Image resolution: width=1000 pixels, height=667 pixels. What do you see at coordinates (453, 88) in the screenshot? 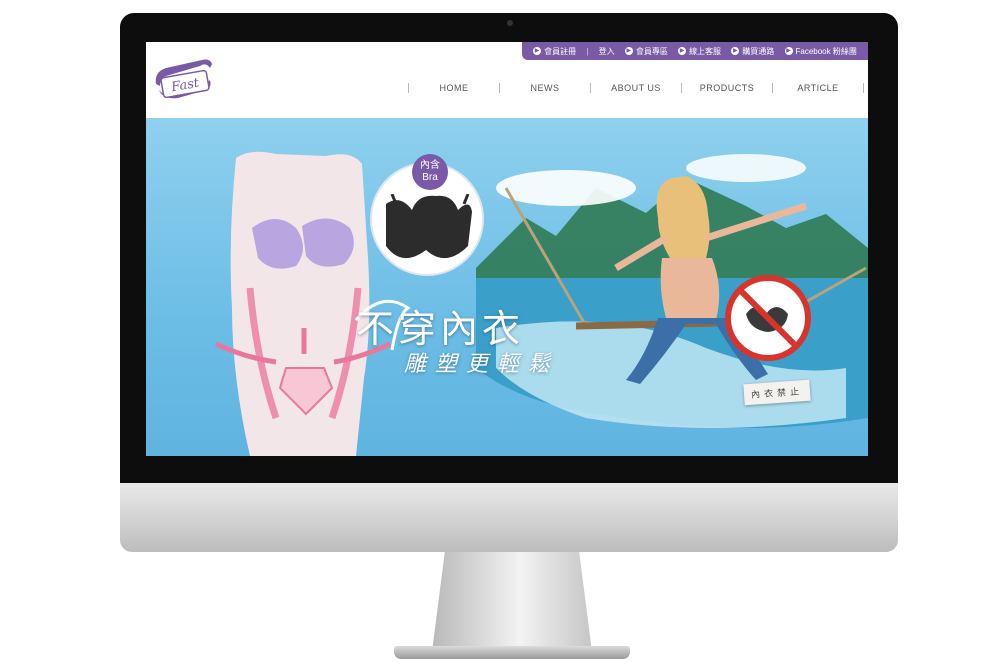
I see `nav-home: HOME` at bounding box center [453, 88].